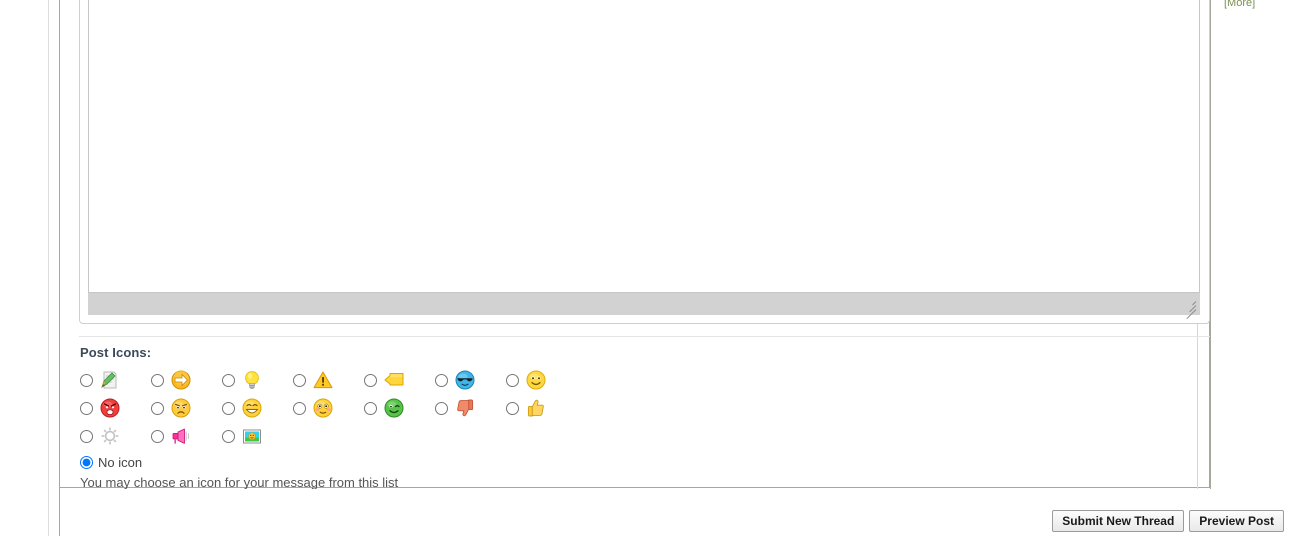 This screenshot has width=1298, height=536. I want to click on no-icon-radio, so click(86, 462).